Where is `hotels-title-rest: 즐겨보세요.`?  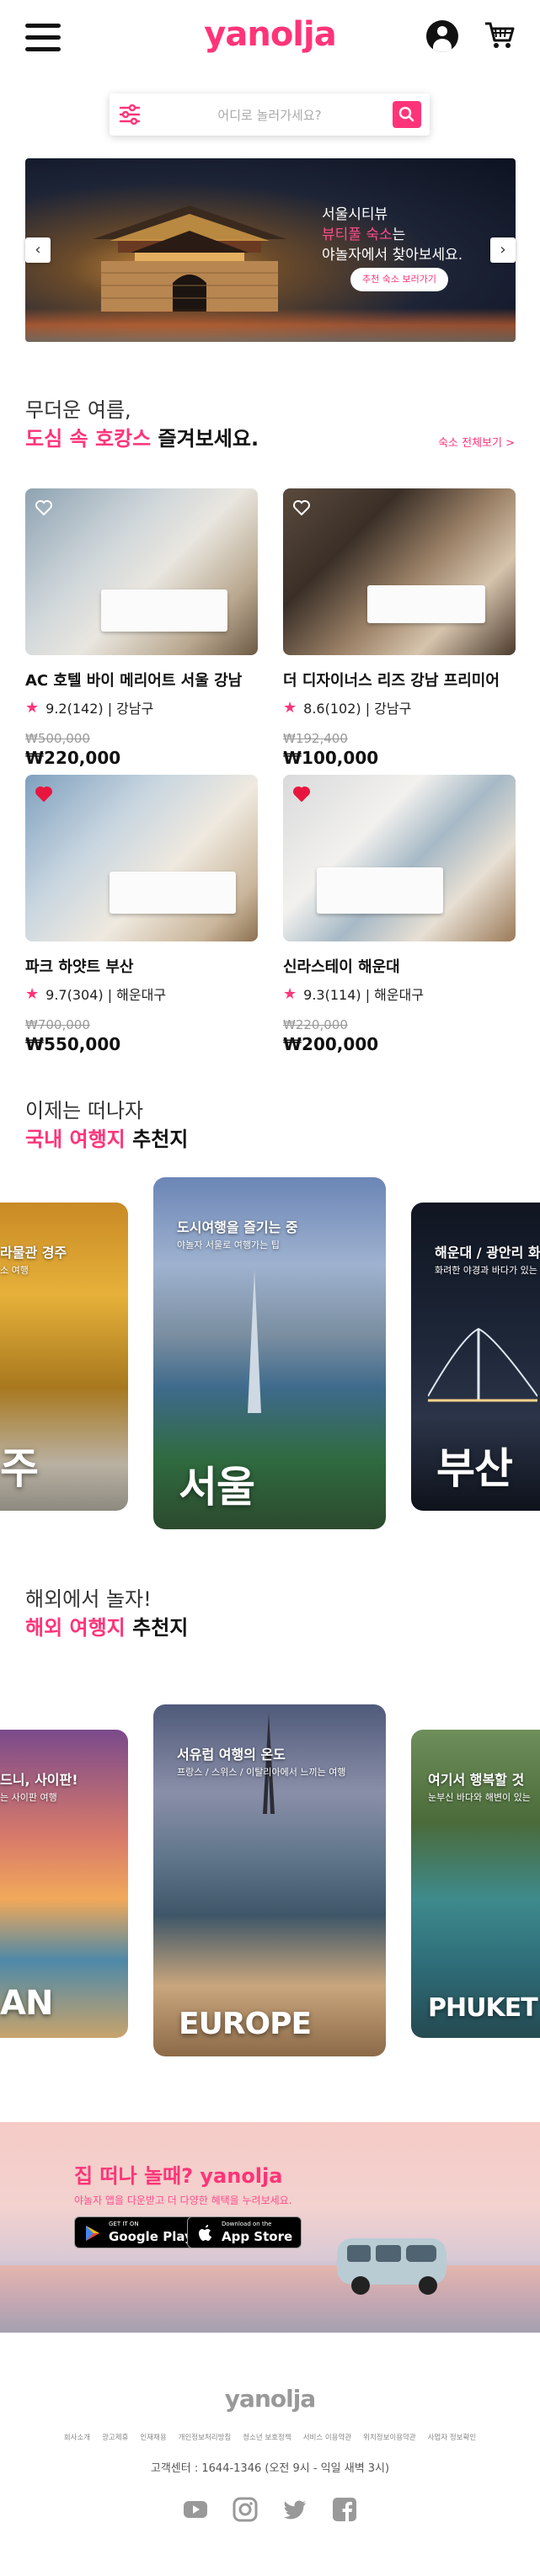
hotels-title-rest: 즐겨보세요. is located at coordinates (205, 439).